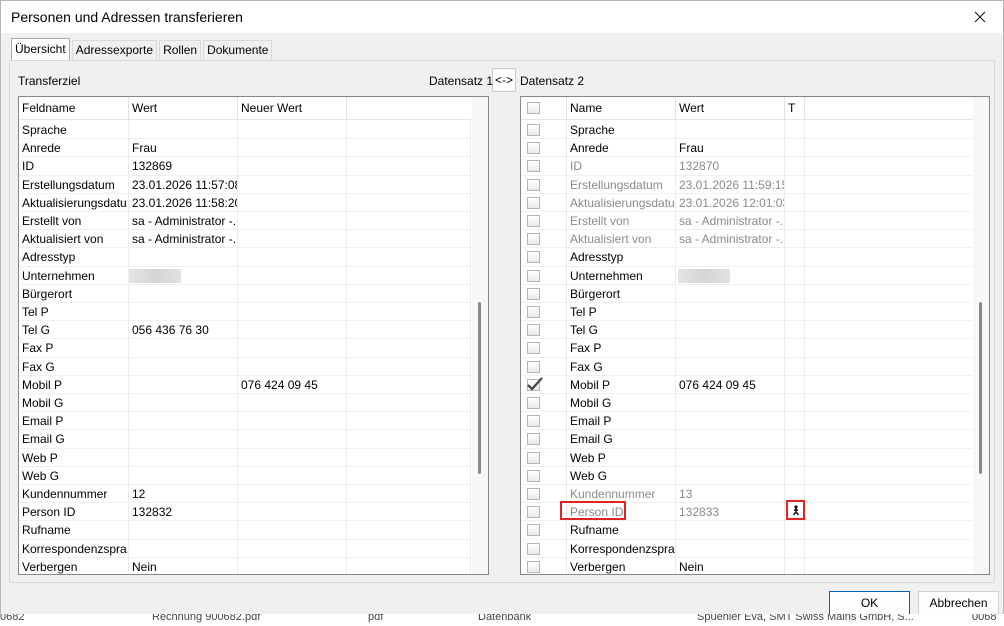 The height and width of the screenshot is (626, 1004). Describe the element at coordinates (747, 439) in the screenshot. I see `table-row: Email G` at that location.